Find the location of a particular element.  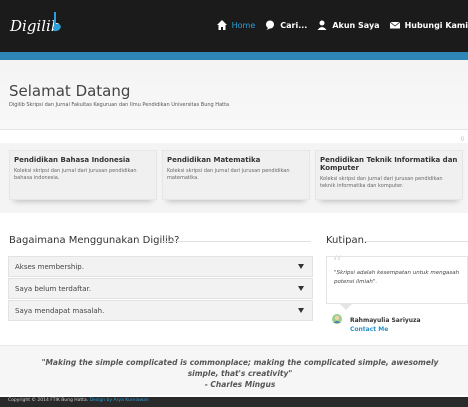

nav-item-contact: Hubungi Kami is located at coordinates (428, 25).